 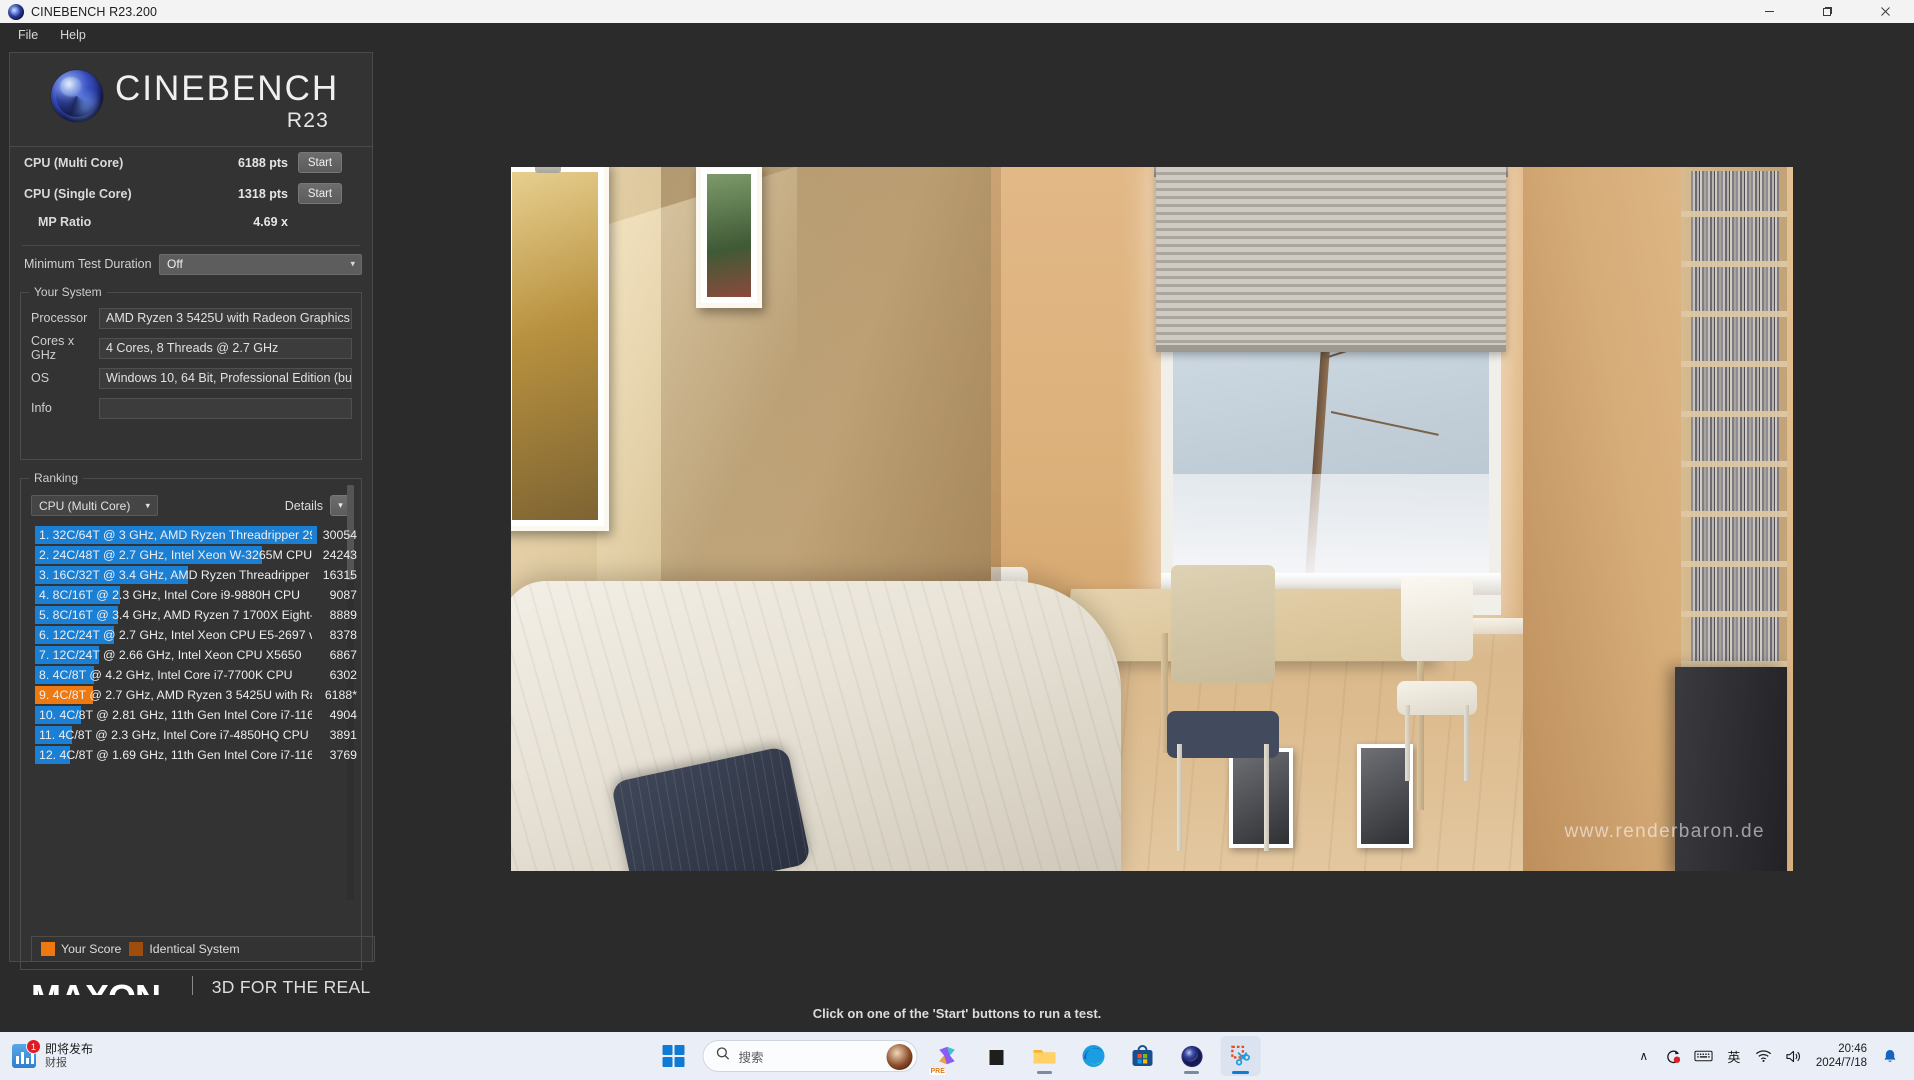 I want to click on search-icon, so click(x=723, y=1056).